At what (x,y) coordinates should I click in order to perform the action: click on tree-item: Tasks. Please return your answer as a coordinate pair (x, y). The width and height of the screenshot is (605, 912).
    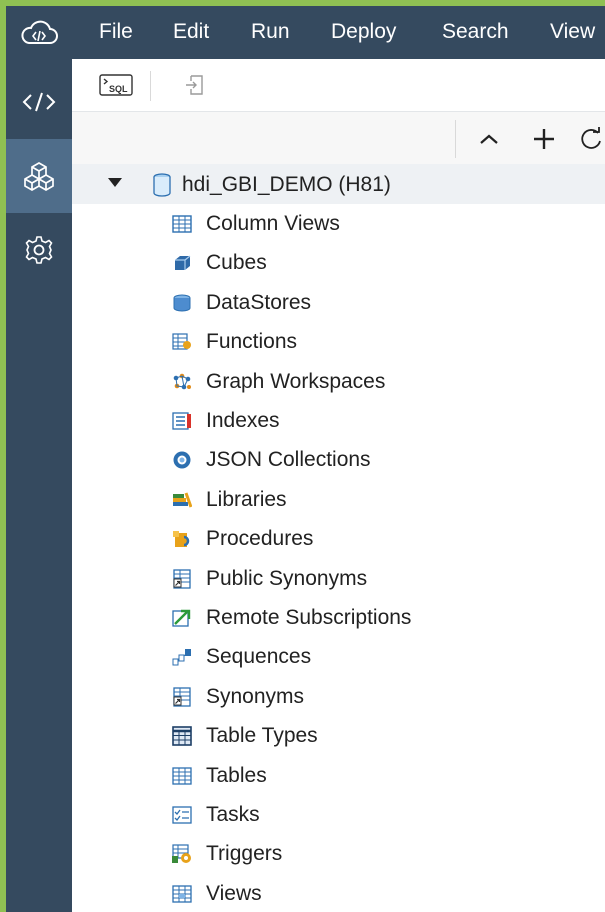
    Looking at the image, I should click on (338, 814).